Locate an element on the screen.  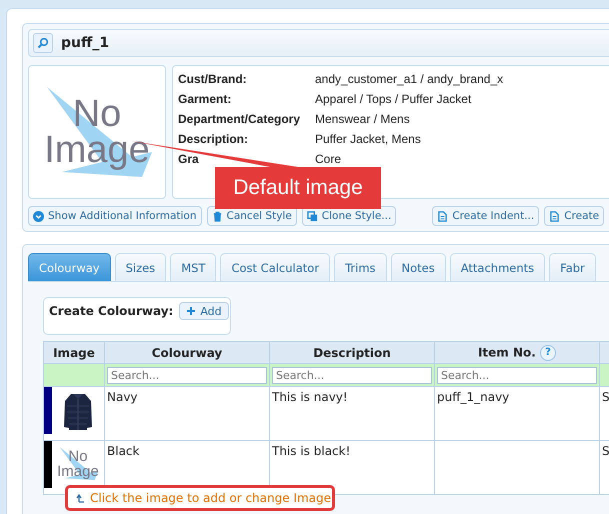
table-cell: This is black! is located at coordinates (311, 451).